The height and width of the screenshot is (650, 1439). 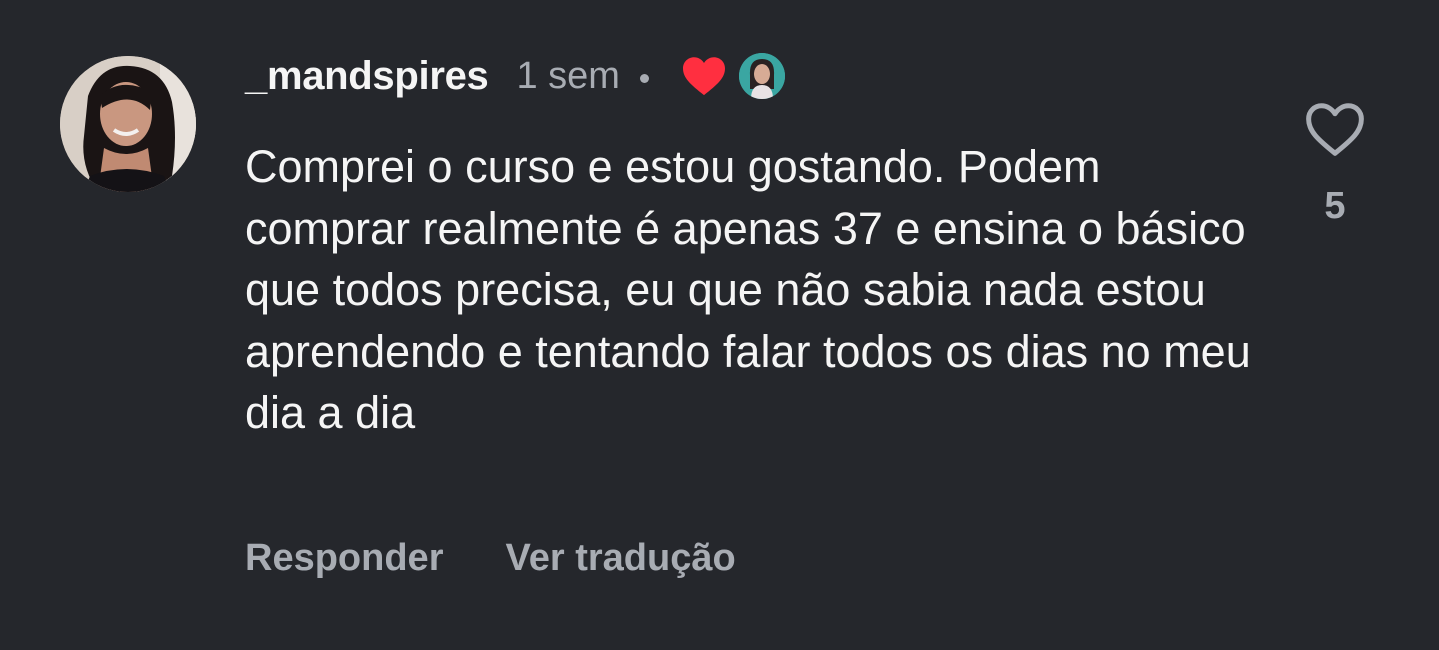 I want to click on comment-actions: Responder Ver tradução, so click(x=490, y=558).